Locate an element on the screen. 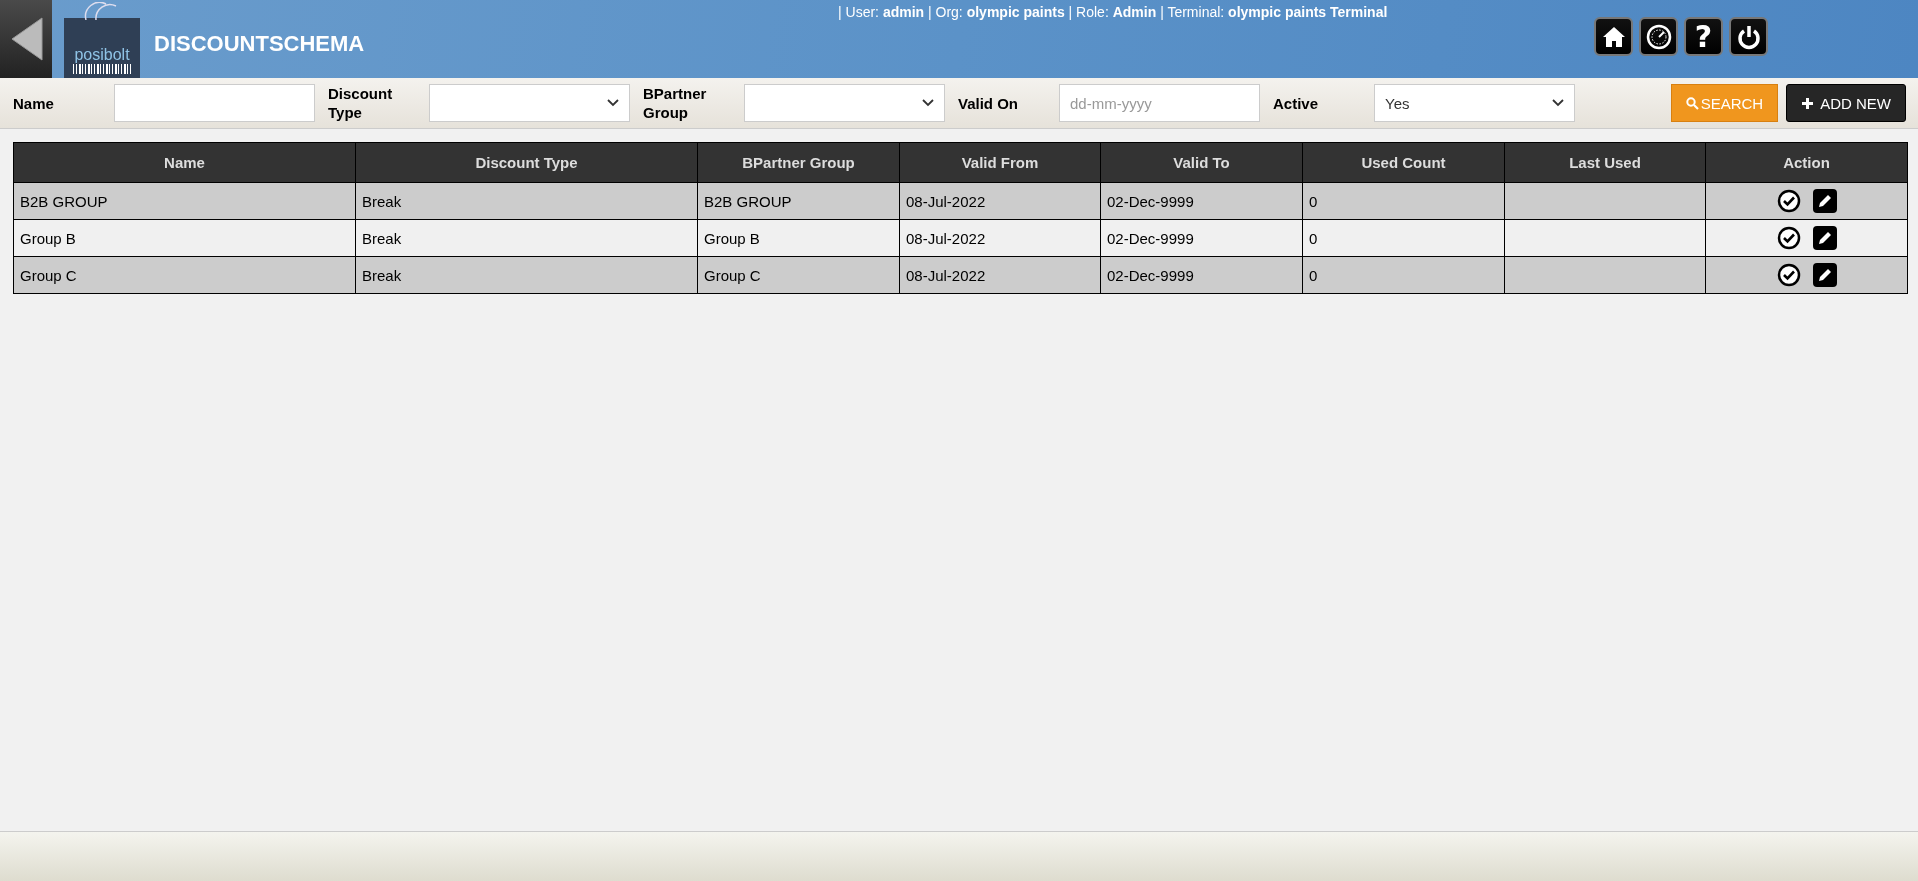 Image resolution: width=1918 pixels, height=881 pixels. speedometer-icon is located at coordinates (1658, 36).